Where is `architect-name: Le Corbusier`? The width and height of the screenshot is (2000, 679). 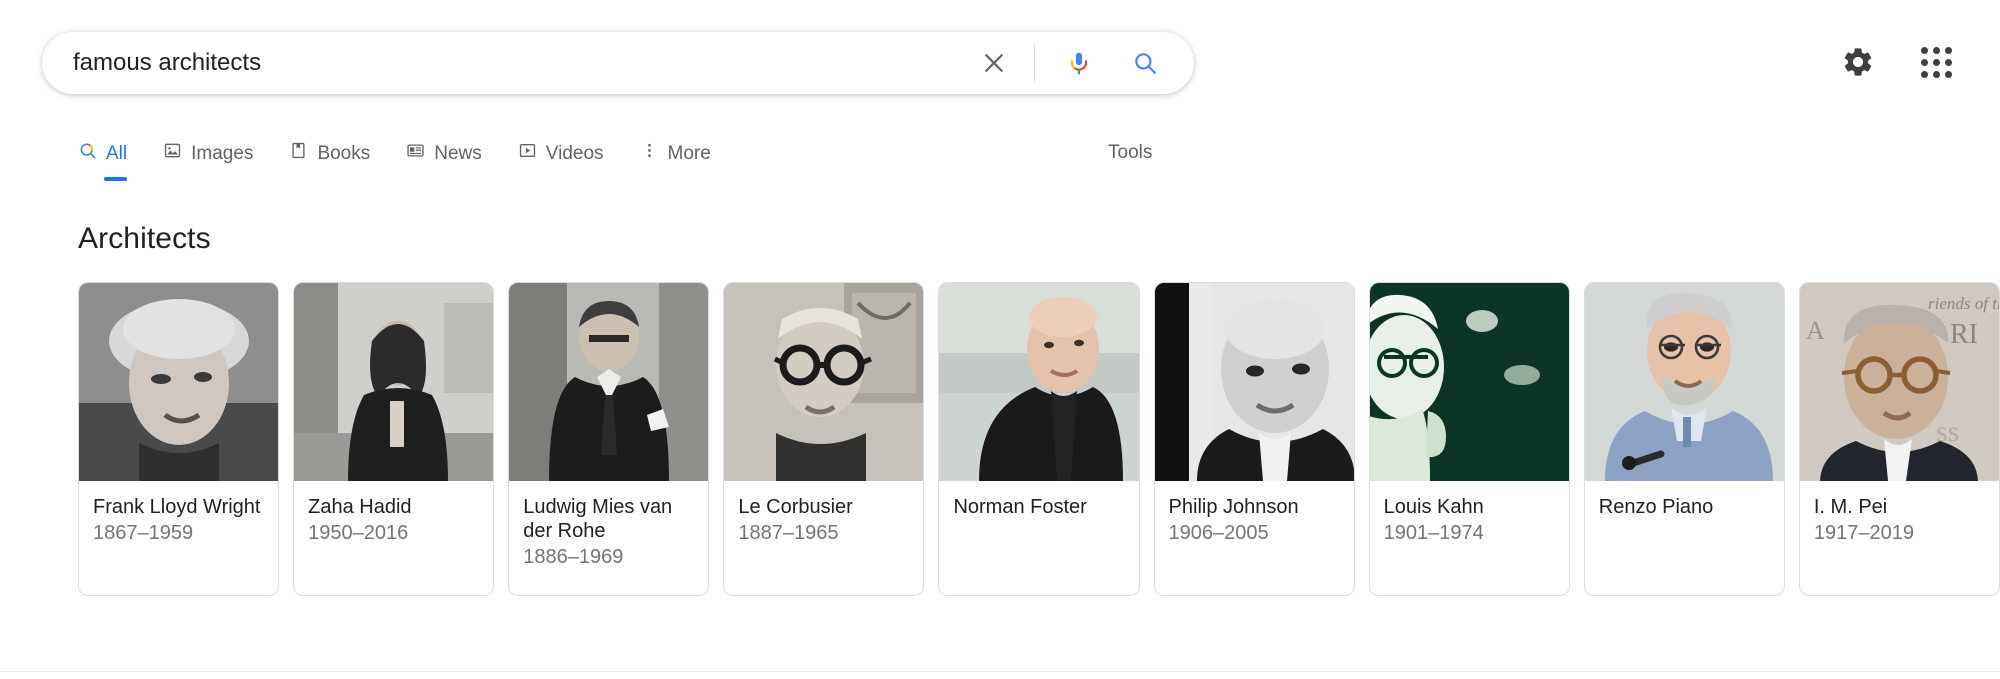
architect-name: Le Corbusier is located at coordinates (795, 507).